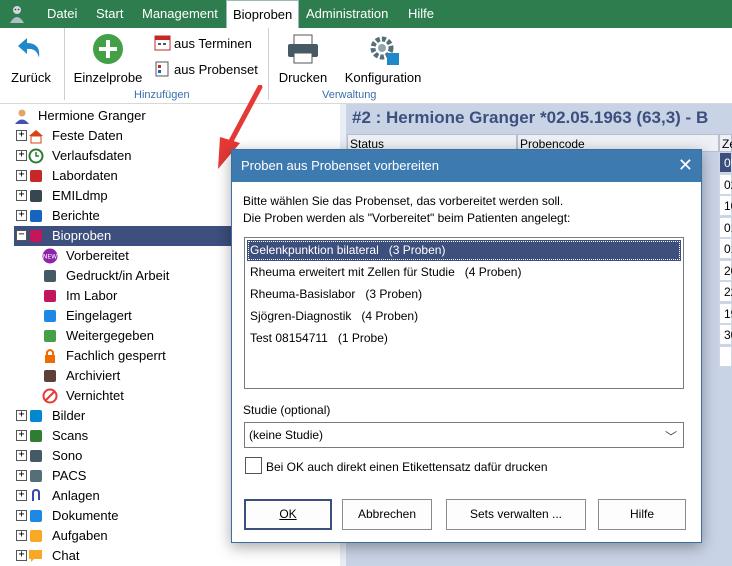 The width and height of the screenshot is (732, 566). I want to click on grid-cell, so click(725, 356).